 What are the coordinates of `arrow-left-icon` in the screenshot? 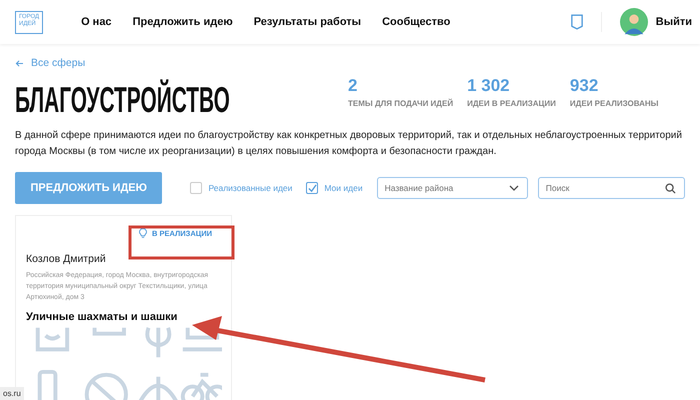 It's located at (19, 63).